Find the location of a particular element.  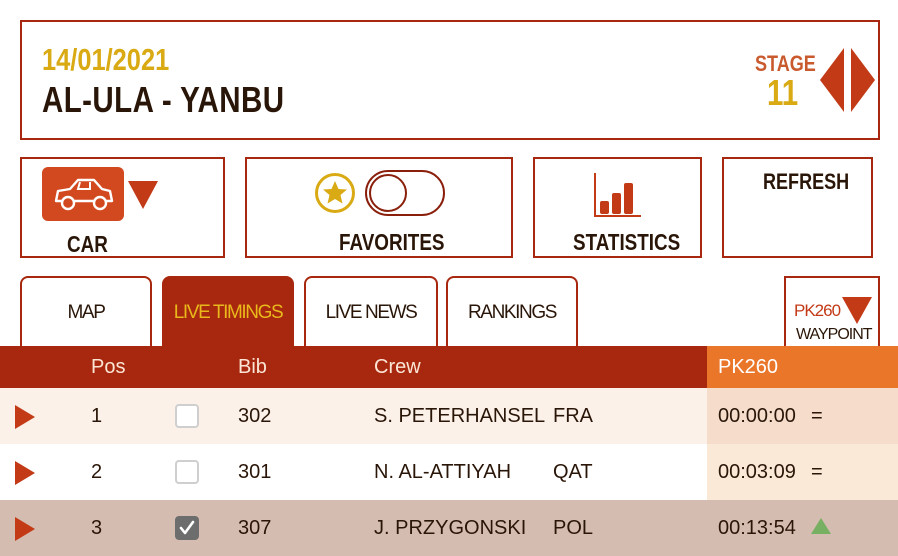

waypoint-dropdown-icon is located at coordinates (857, 310).